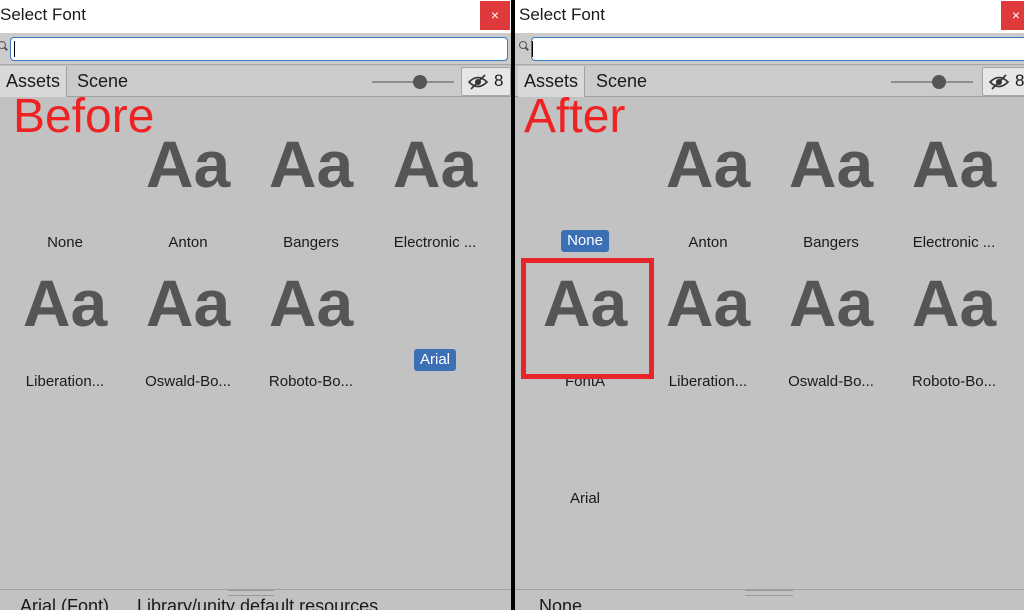  Describe the element at coordinates (585, 196) in the screenshot. I see `font-item-none-selected: None` at that location.